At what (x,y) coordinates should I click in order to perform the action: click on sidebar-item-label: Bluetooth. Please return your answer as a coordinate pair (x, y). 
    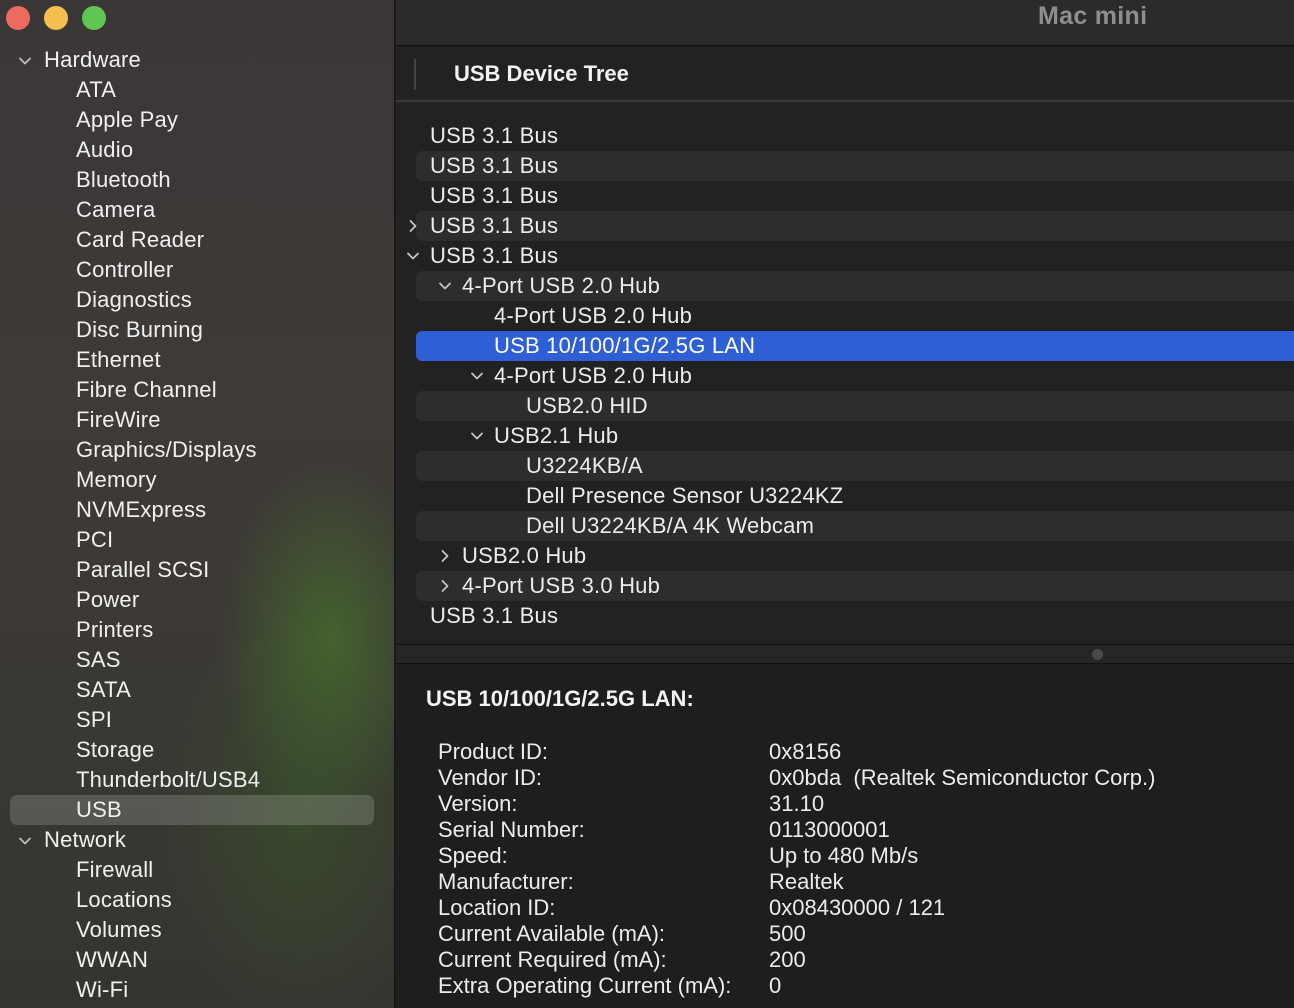
    Looking at the image, I should click on (123, 179).